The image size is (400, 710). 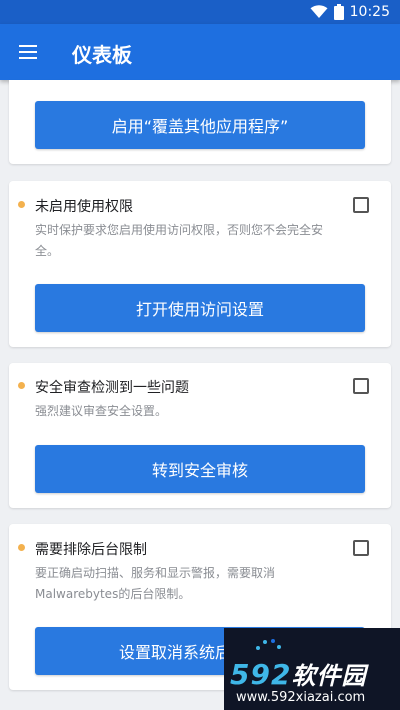 I want to click on battery-icon, so click(x=338, y=12).